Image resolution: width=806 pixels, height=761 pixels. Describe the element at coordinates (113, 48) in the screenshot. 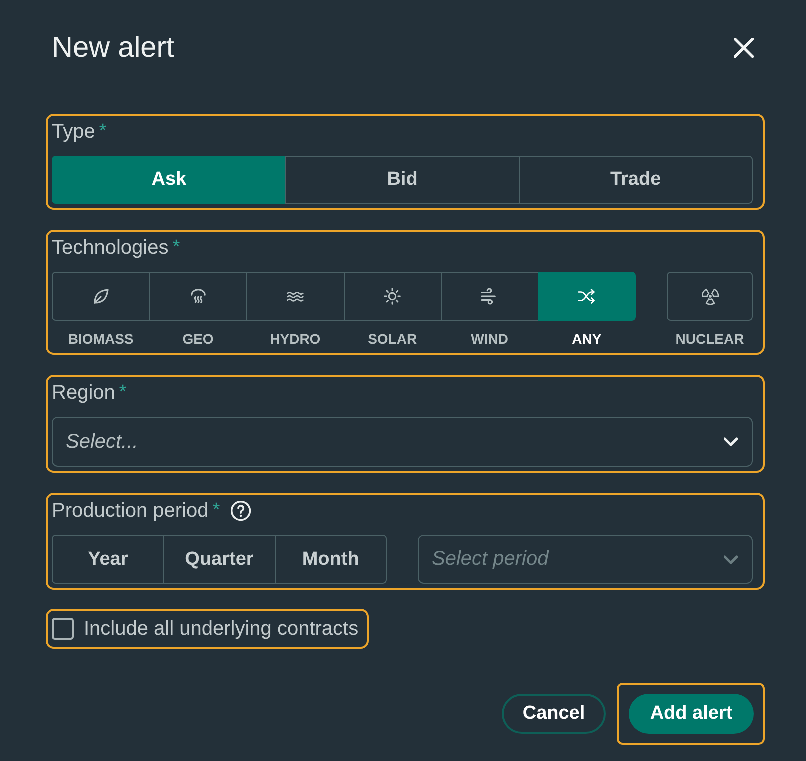

I see `dialog-title: New alert` at that location.